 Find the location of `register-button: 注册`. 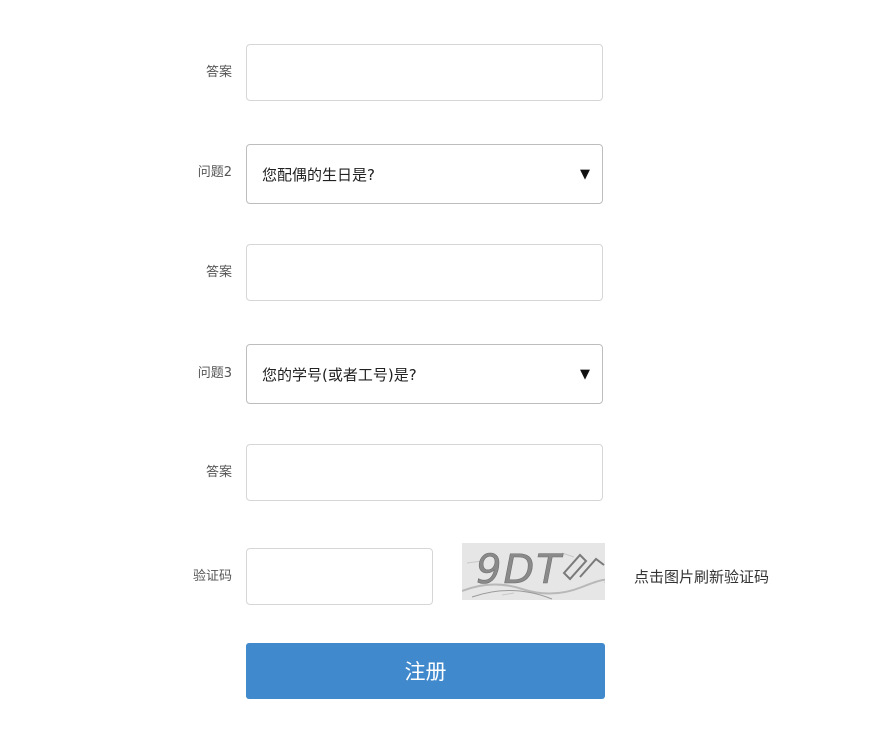

register-button: 注册 is located at coordinates (425, 671).